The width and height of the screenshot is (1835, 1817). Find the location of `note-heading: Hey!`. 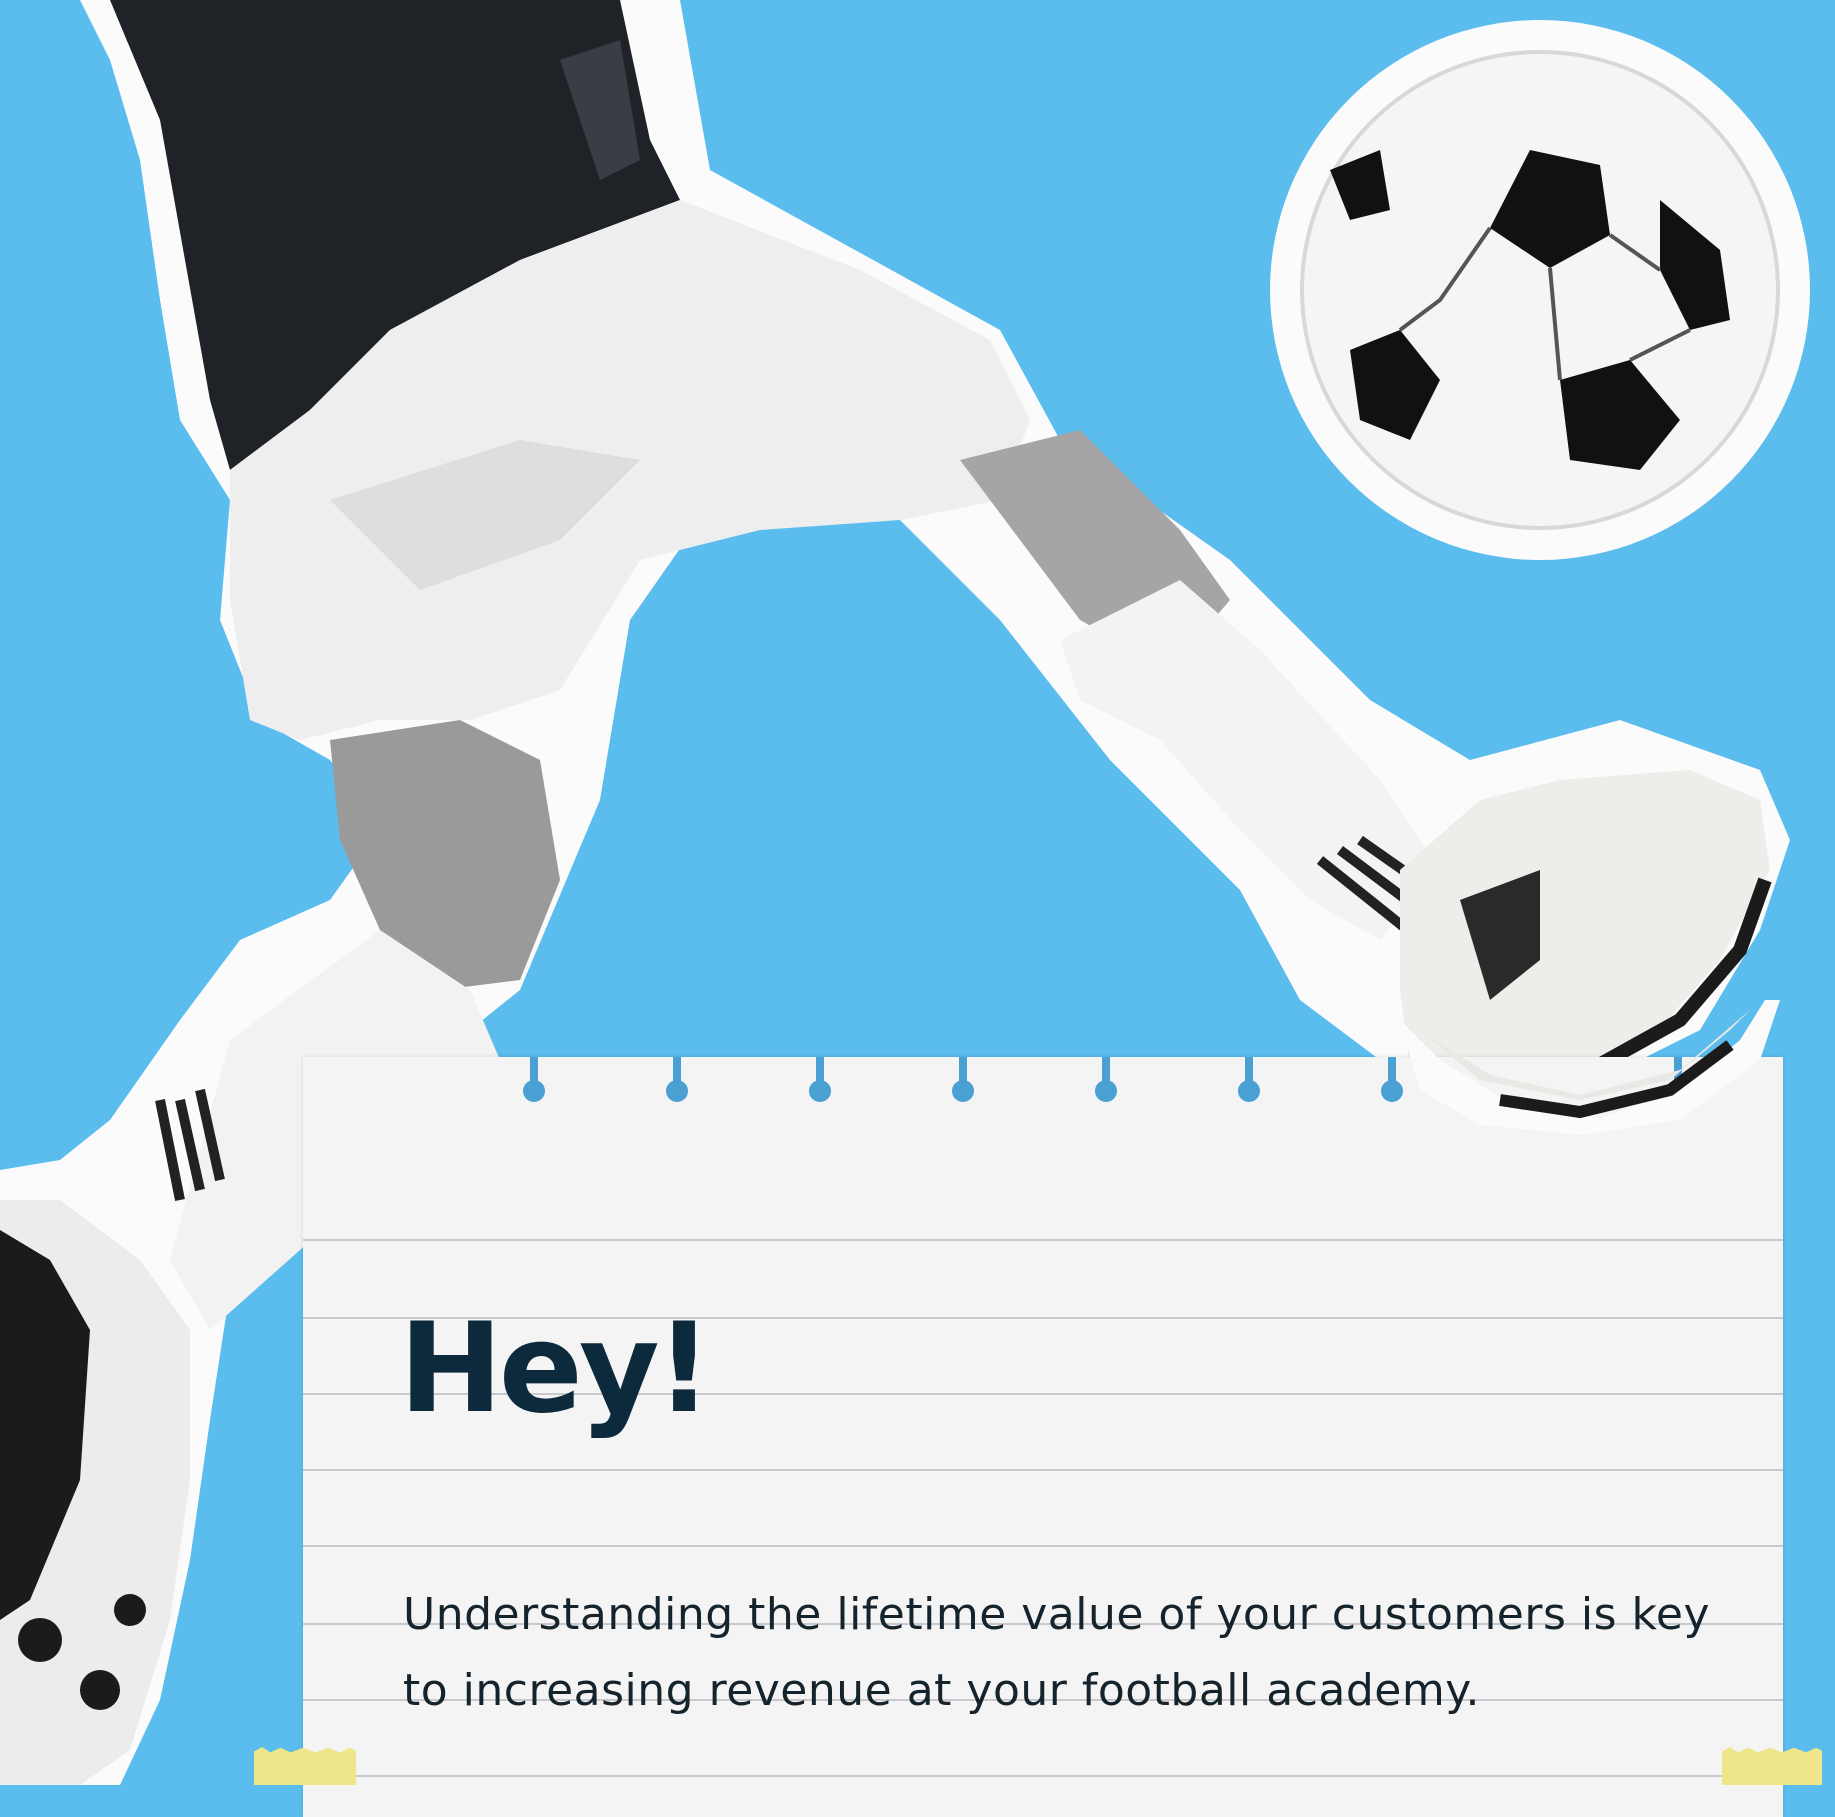

note-heading: Hey! is located at coordinates (555, 1369).